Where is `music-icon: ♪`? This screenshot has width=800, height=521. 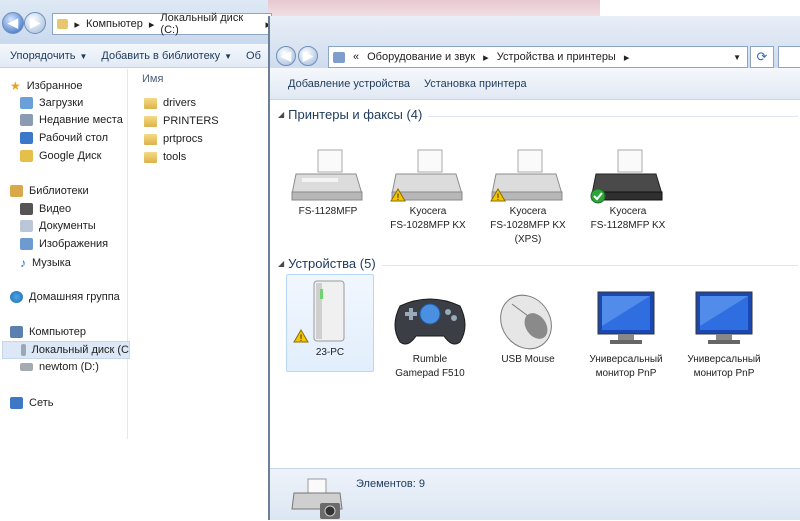 music-icon: ♪ is located at coordinates (23, 263).